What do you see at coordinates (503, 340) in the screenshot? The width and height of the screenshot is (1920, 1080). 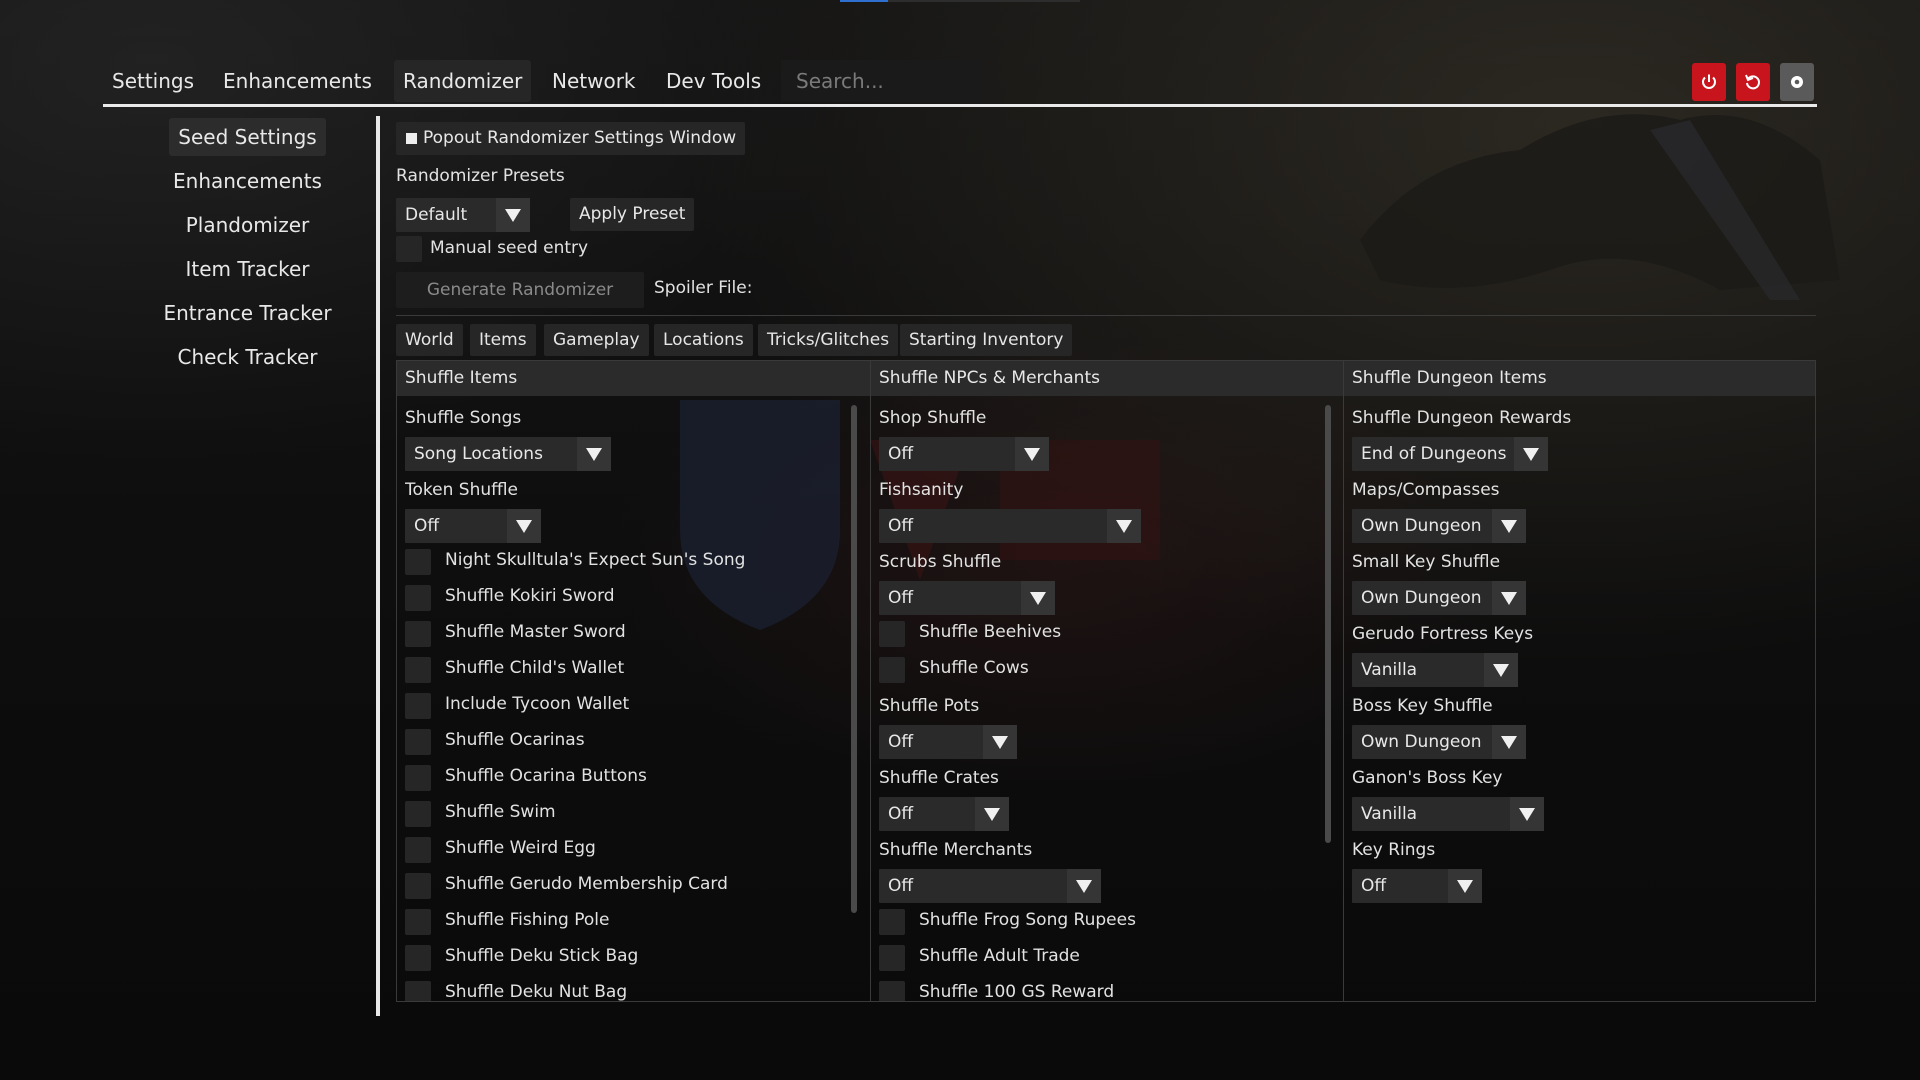 I see `tab-items: Items` at bounding box center [503, 340].